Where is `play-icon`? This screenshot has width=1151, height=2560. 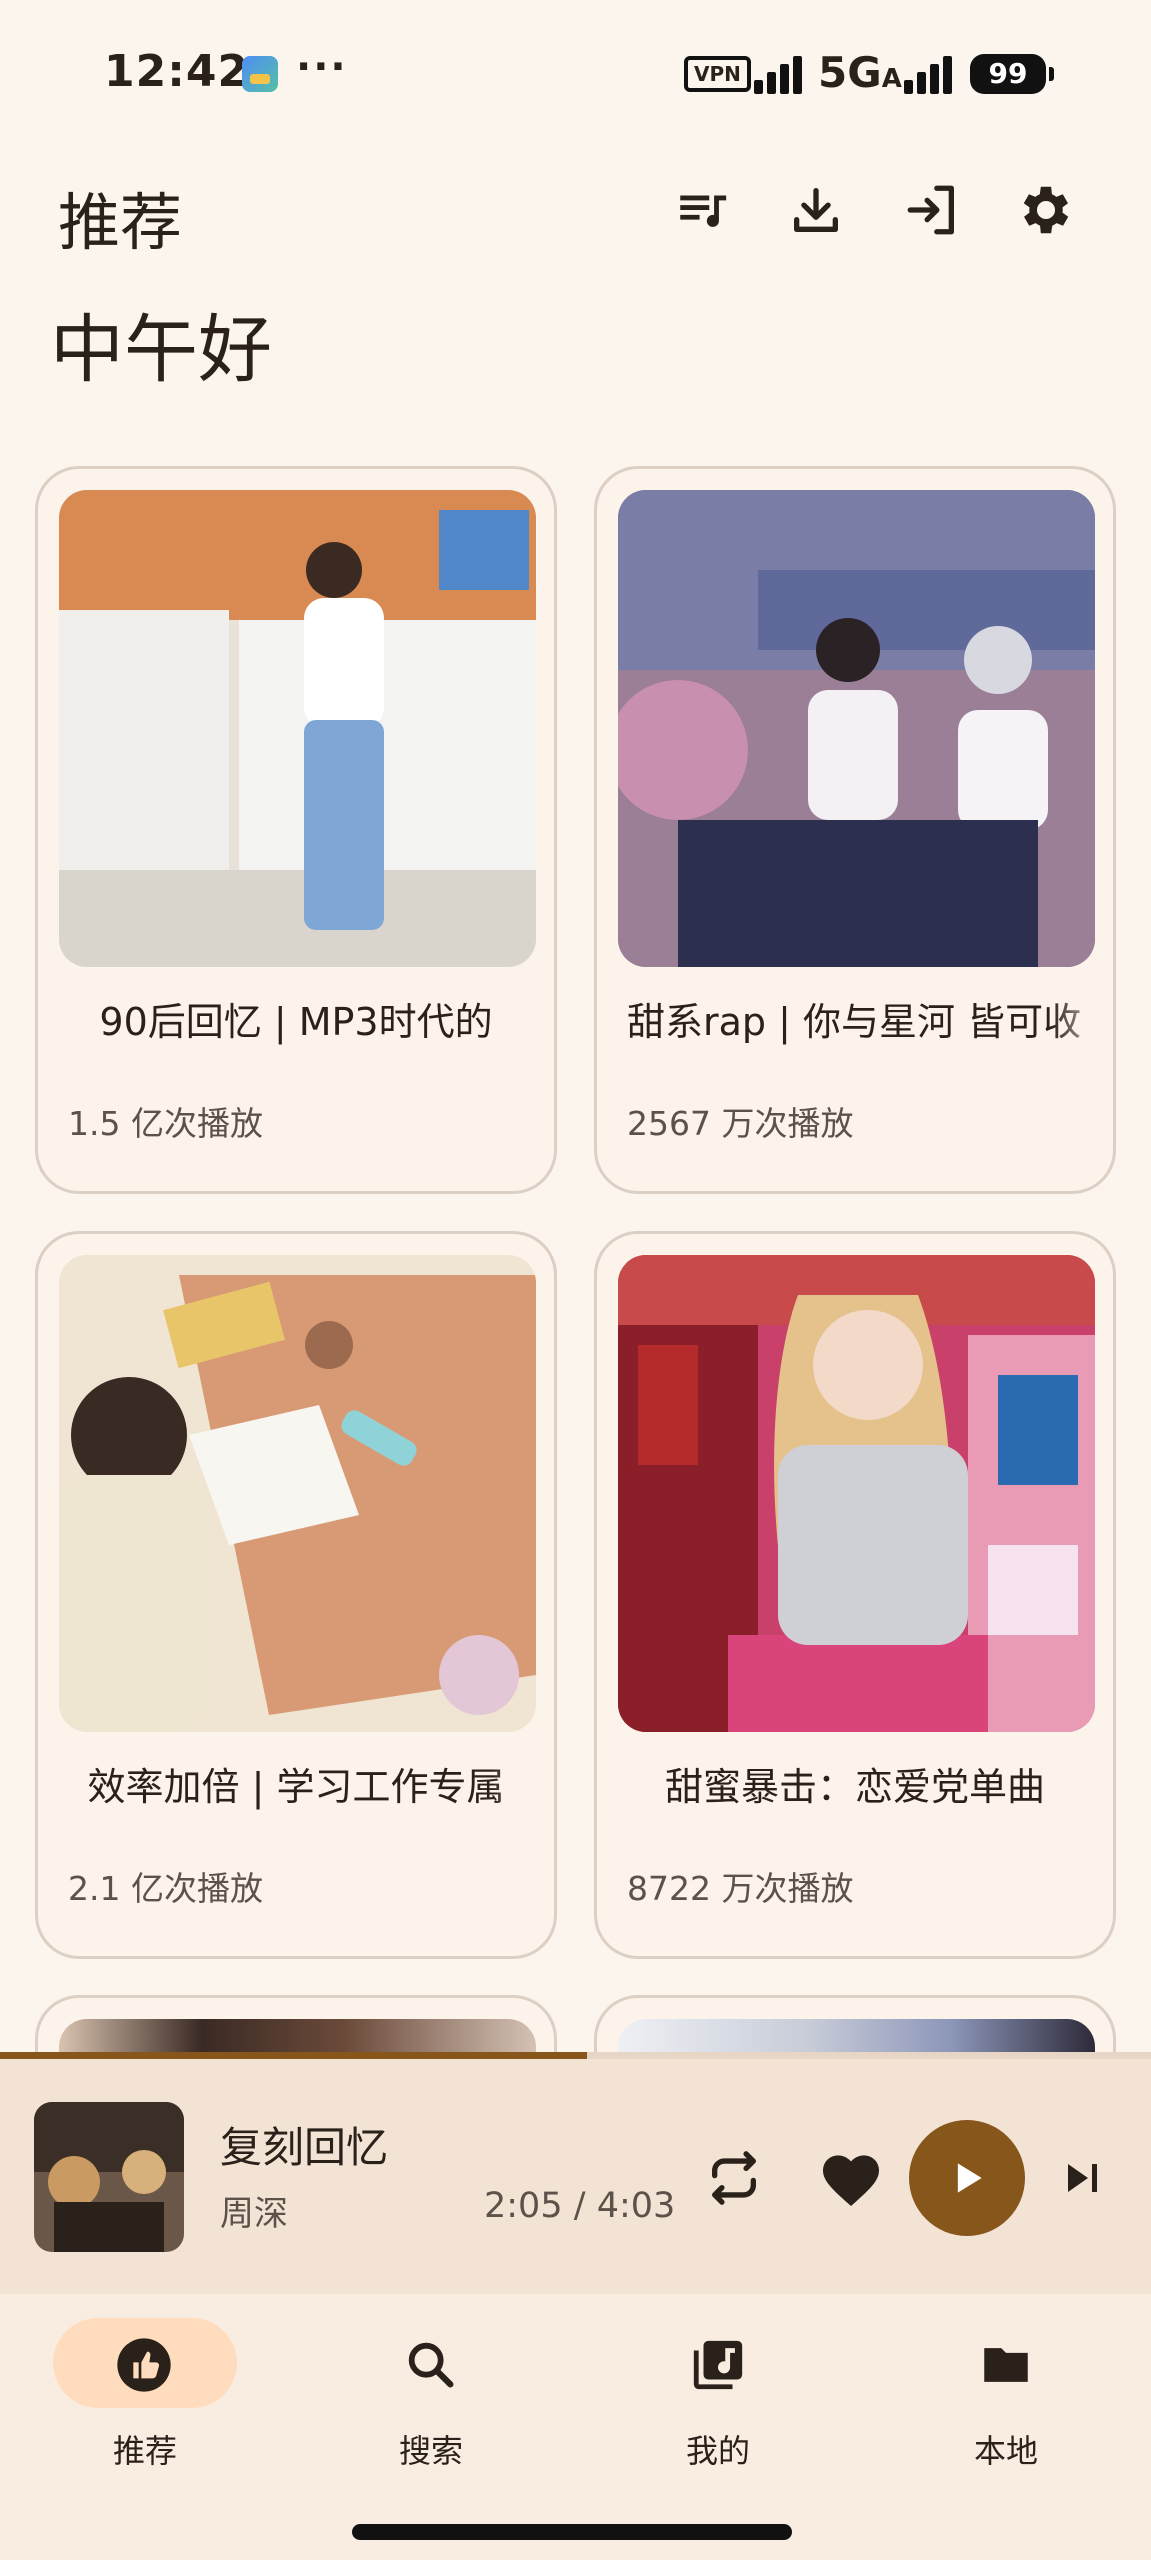 play-icon is located at coordinates (969, 2178).